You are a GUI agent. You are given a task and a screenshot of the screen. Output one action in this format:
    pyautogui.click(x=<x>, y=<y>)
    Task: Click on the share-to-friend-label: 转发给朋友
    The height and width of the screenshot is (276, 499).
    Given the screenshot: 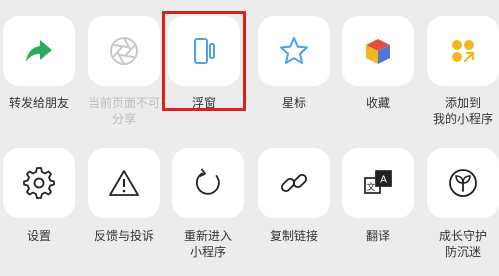 What is the action you would take?
    pyautogui.click(x=38, y=103)
    